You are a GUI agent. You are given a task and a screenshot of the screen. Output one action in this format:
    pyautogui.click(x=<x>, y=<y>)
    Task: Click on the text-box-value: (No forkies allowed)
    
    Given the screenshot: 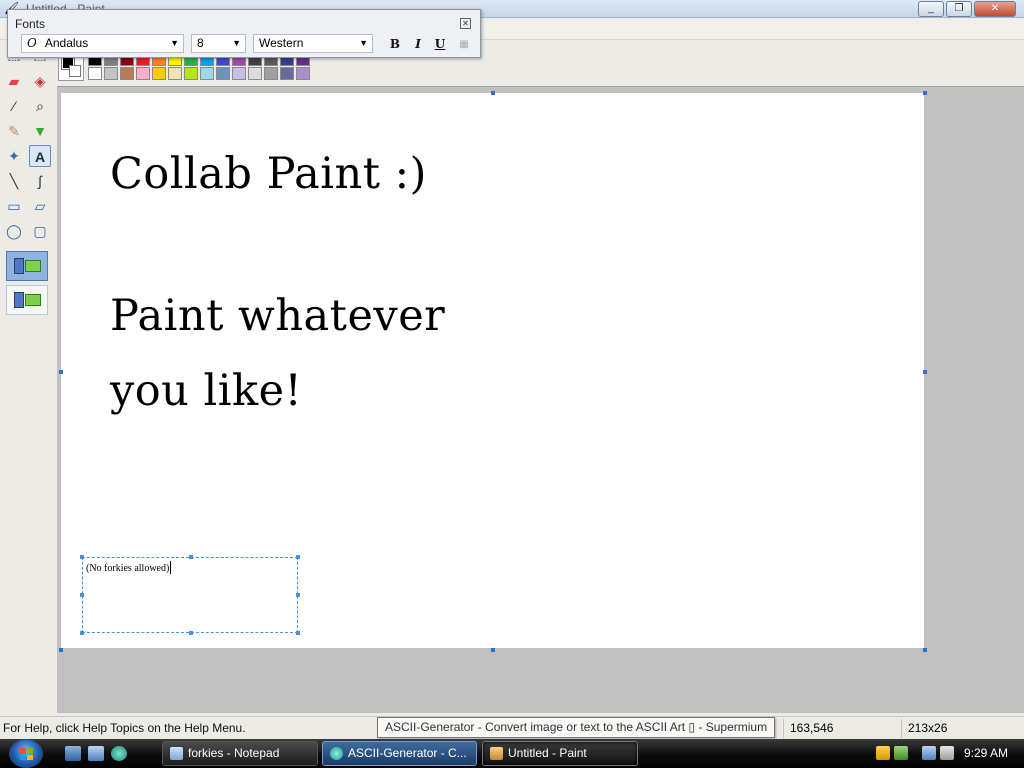 What is the action you would take?
    pyautogui.click(x=128, y=568)
    